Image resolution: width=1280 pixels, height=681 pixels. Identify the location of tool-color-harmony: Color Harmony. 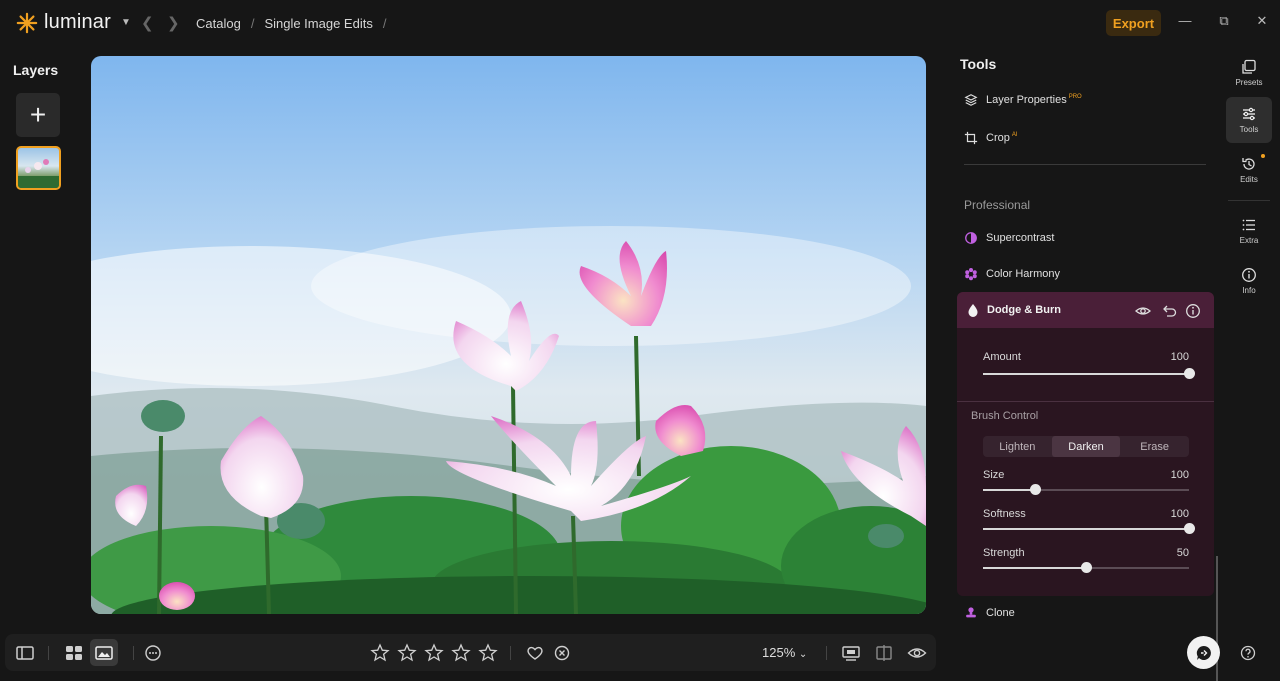
(1012, 274).